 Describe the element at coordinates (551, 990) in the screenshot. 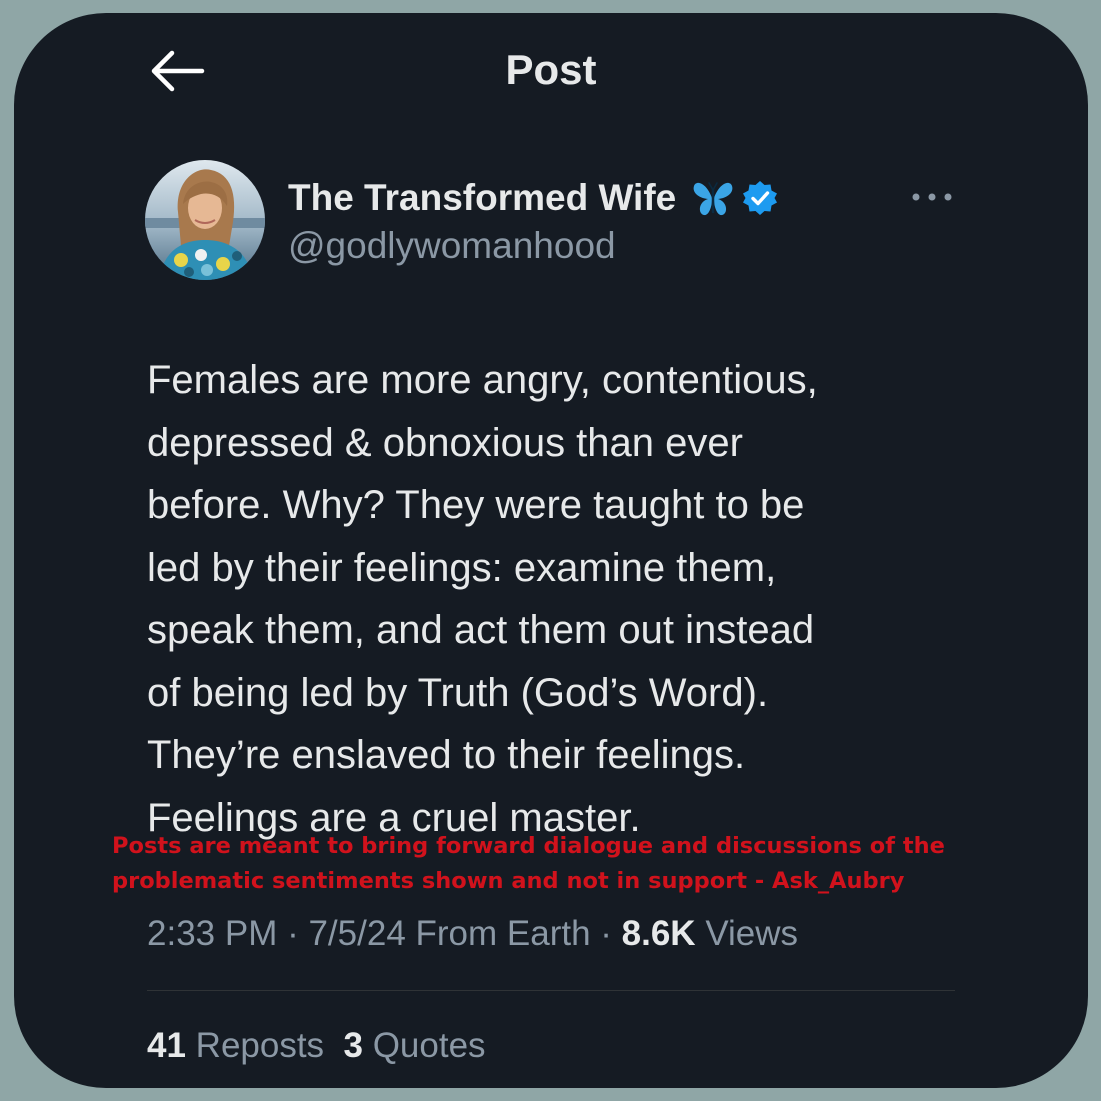

I see `divider` at that location.